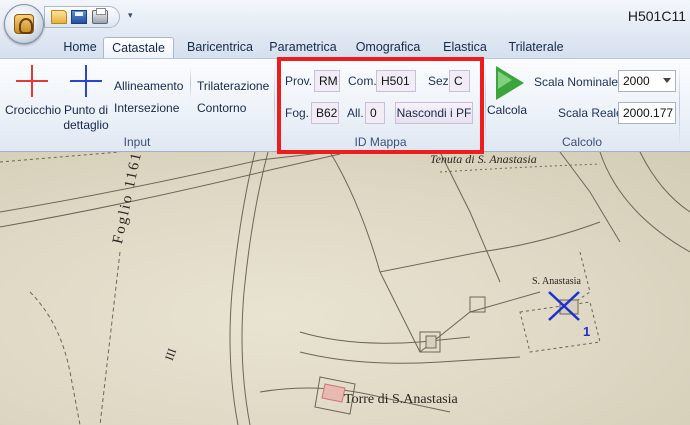 The height and width of the screenshot is (425, 690). What do you see at coordinates (667, 80) in the screenshot?
I see `chevron-down-icon` at bounding box center [667, 80].